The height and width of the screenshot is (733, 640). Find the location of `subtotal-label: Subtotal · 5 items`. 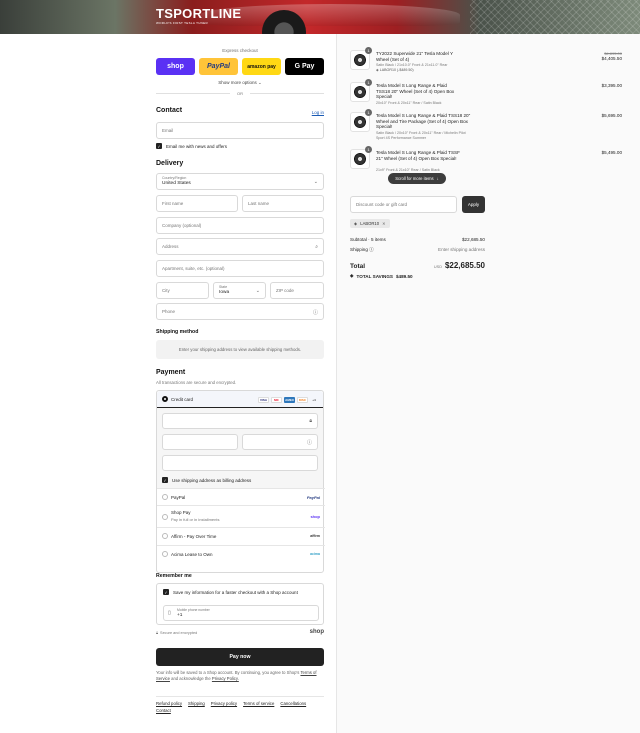

subtotal-label: Subtotal · 5 items is located at coordinates (368, 239).